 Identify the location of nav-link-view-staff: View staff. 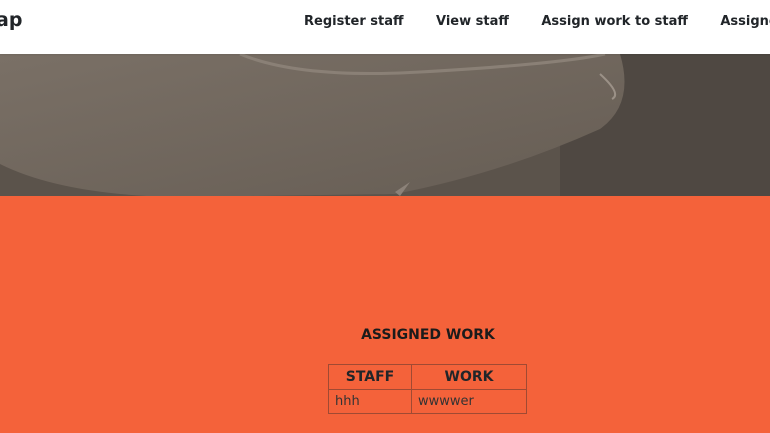
(472, 21).